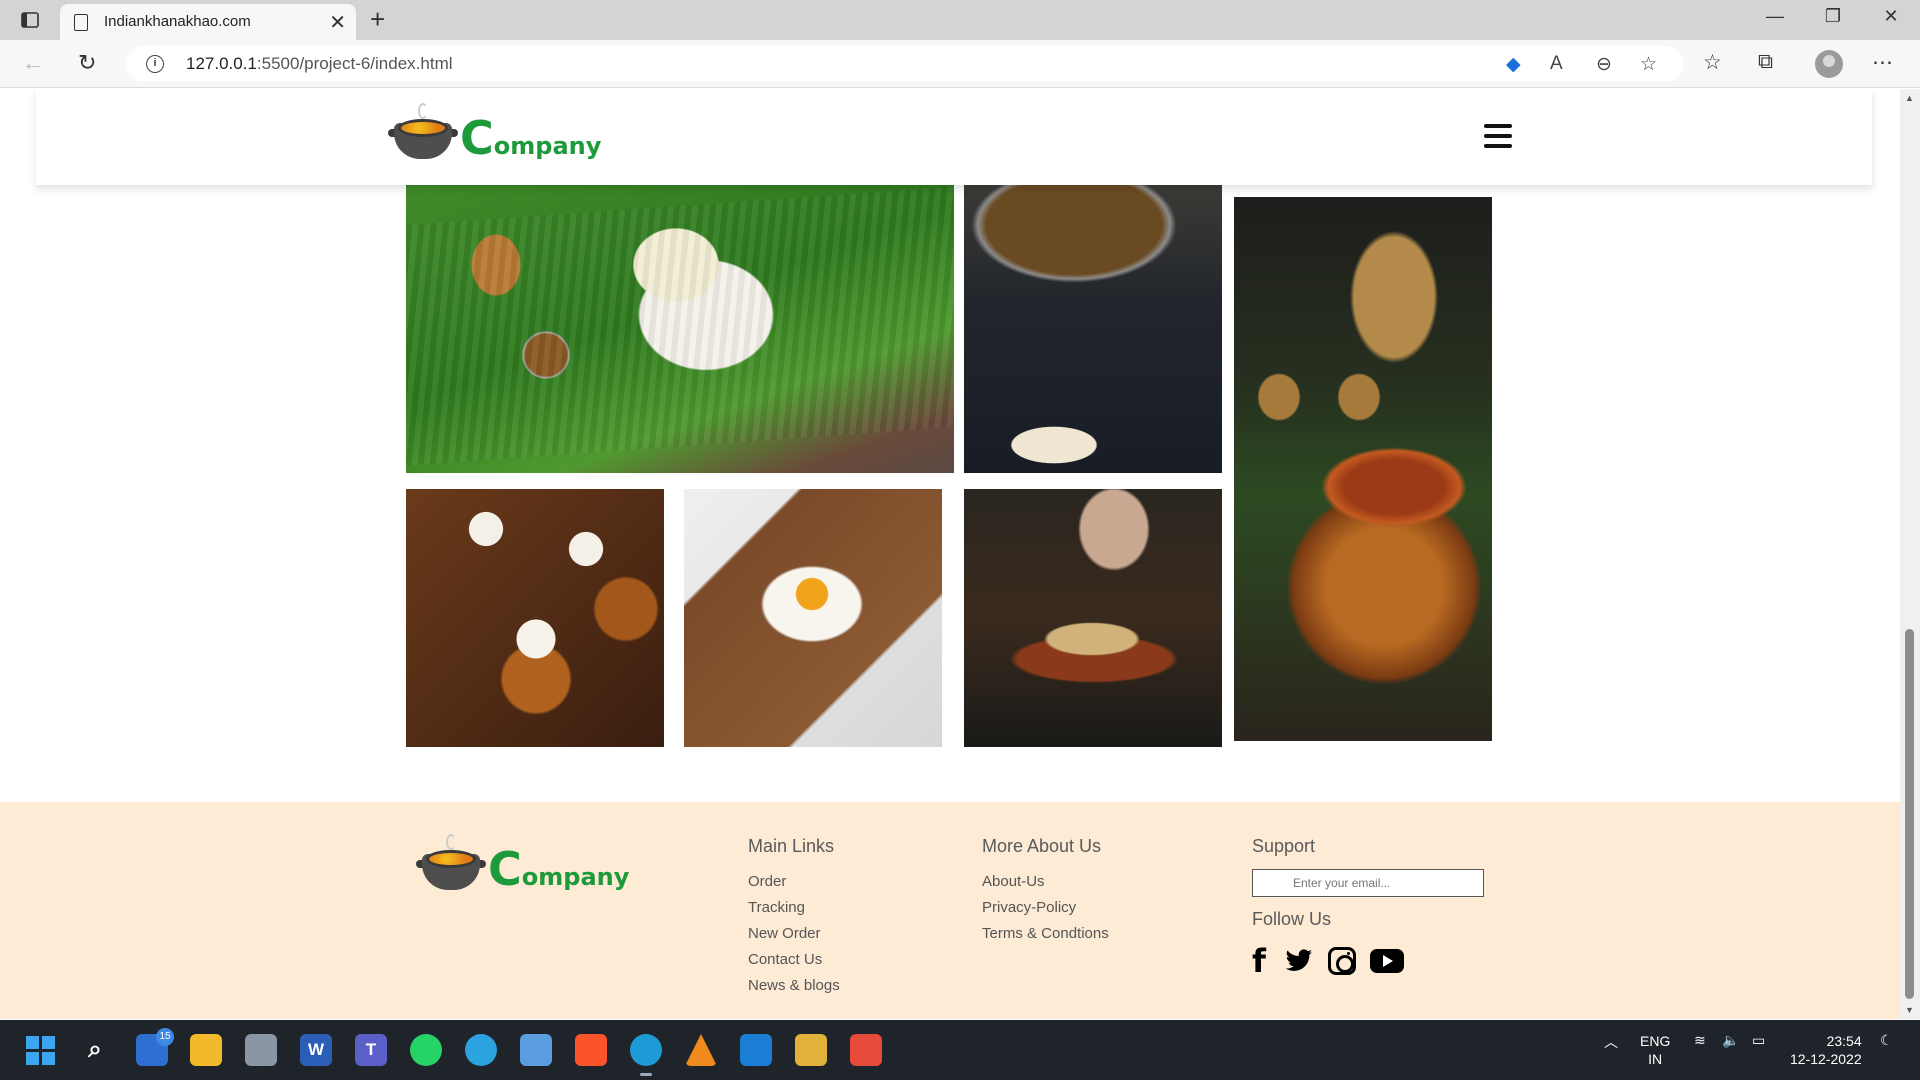  I want to click on facebook-icon: f, so click(1261, 961).